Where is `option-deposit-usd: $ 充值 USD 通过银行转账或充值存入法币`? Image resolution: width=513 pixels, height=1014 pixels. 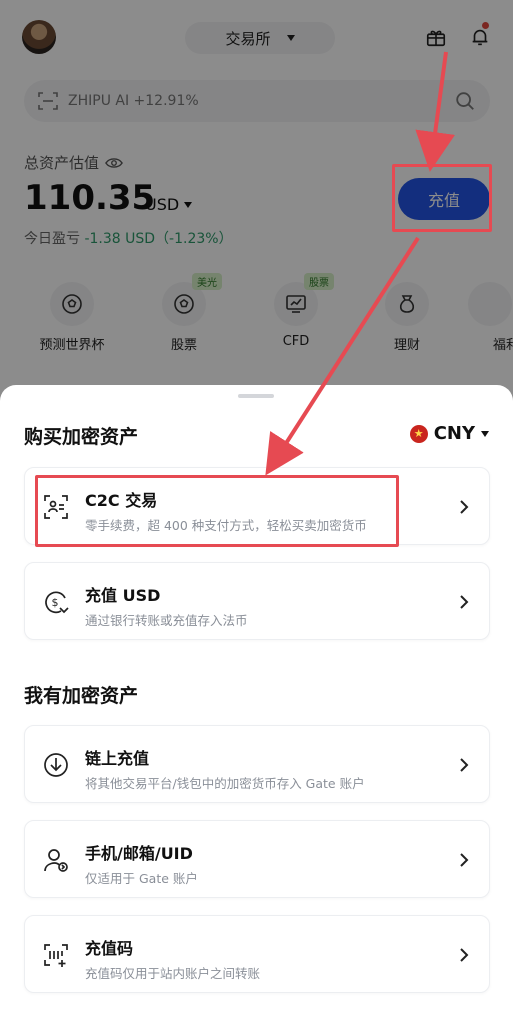 option-deposit-usd: $ 充值 USD 通过银行转账或充值存入法币 is located at coordinates (257, 601).